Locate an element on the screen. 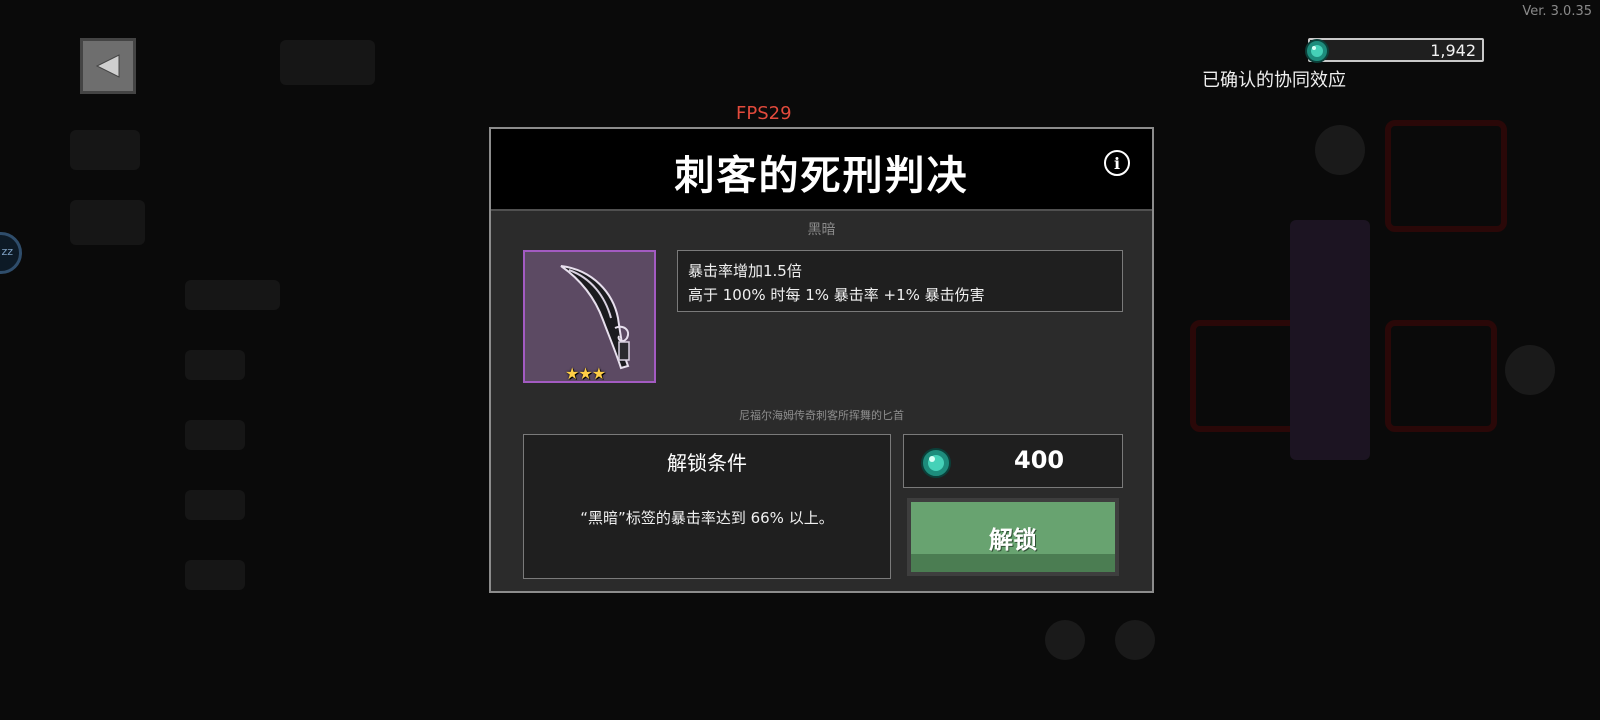 The width and height of the screenshot is (1600, 720). unlock-condition-text: “黑暗”标签的暴击率达到 66% 以上。 is located at coordinates (707, 518).